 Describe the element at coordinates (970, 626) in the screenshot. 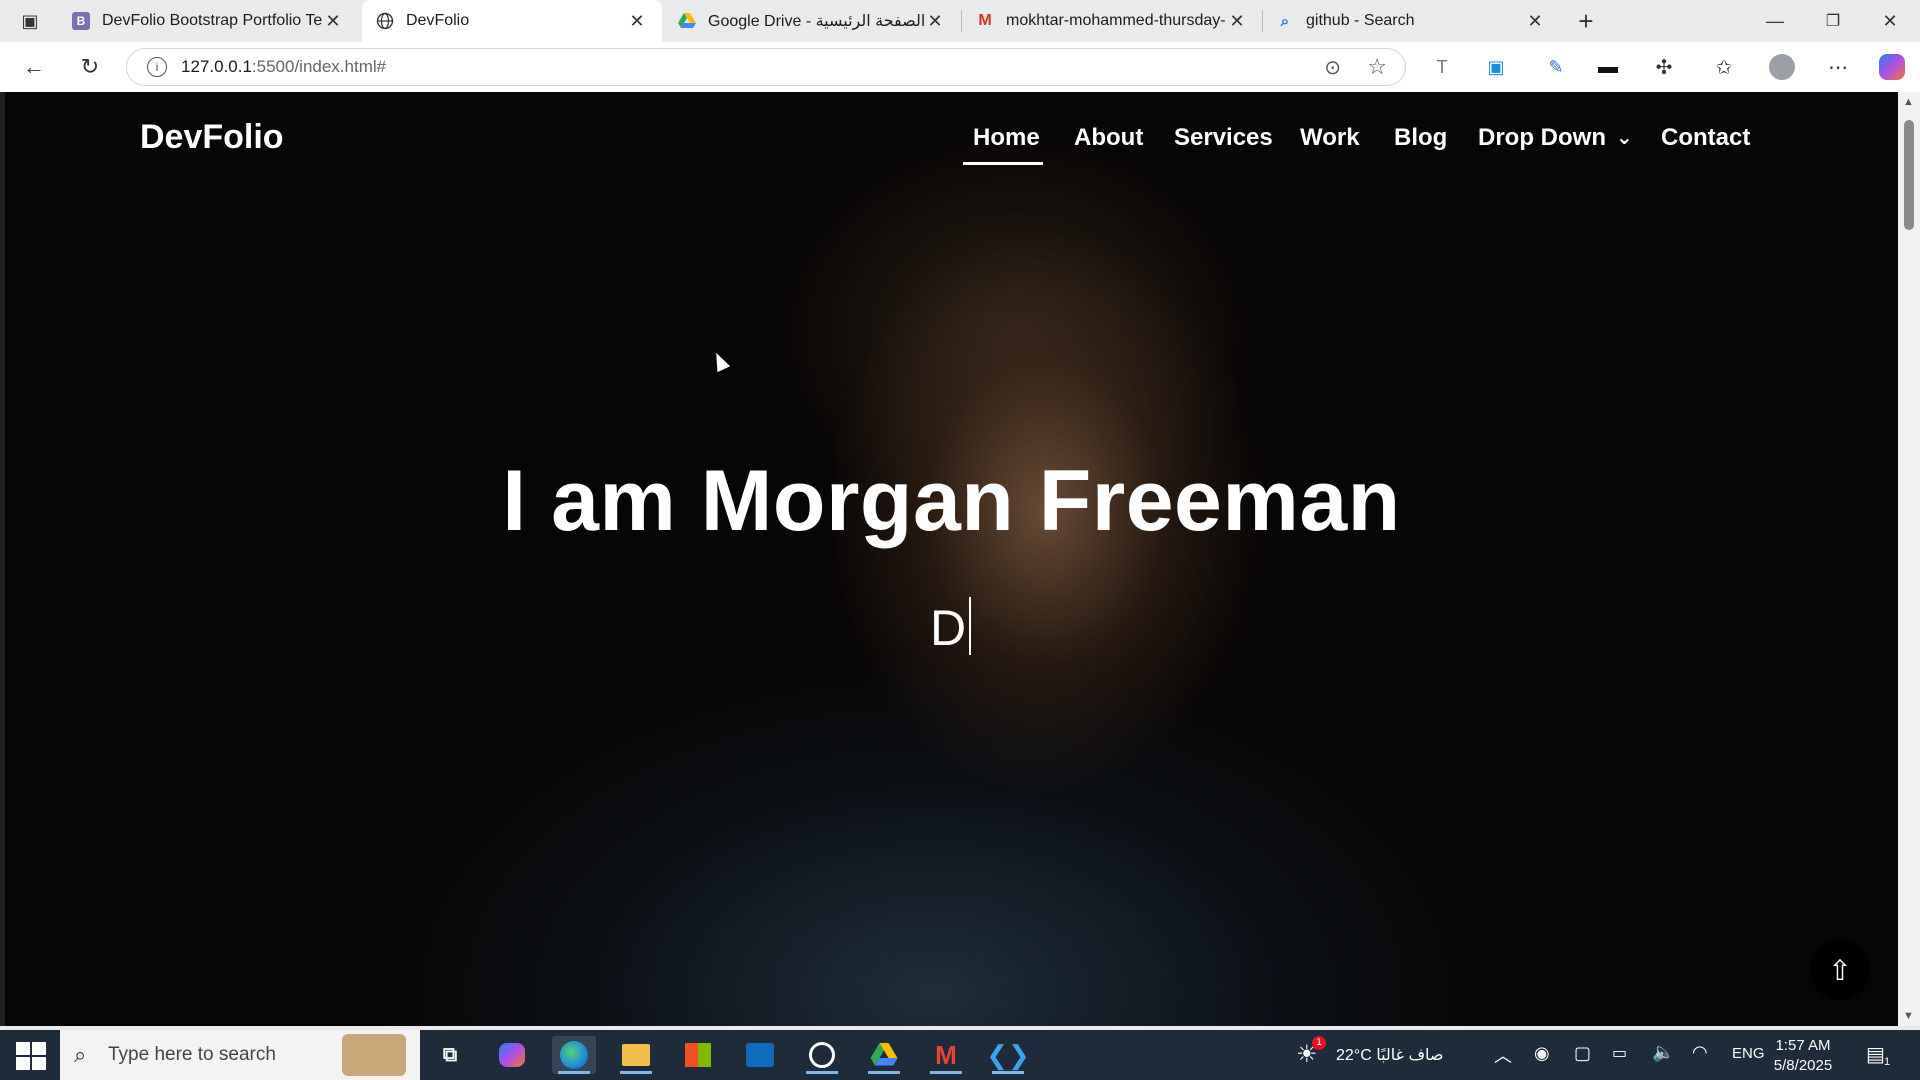

I see `typing-cursor` at that location.